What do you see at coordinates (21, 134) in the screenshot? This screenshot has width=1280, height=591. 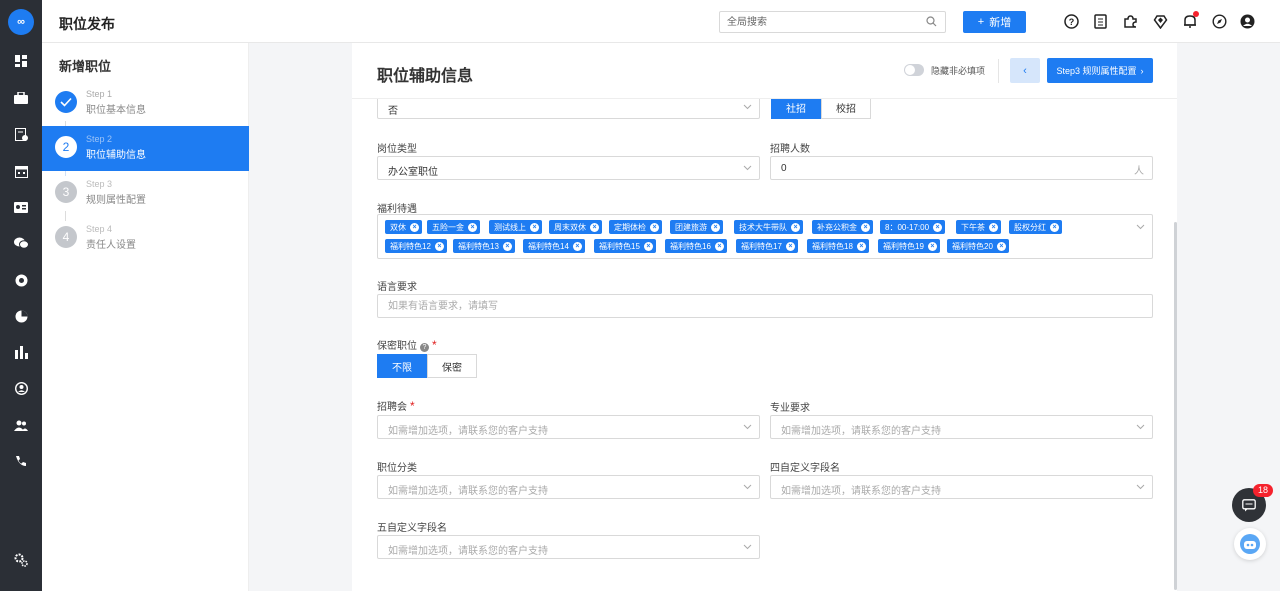 I see `schedule-icon` at bounding box center [21, 134].